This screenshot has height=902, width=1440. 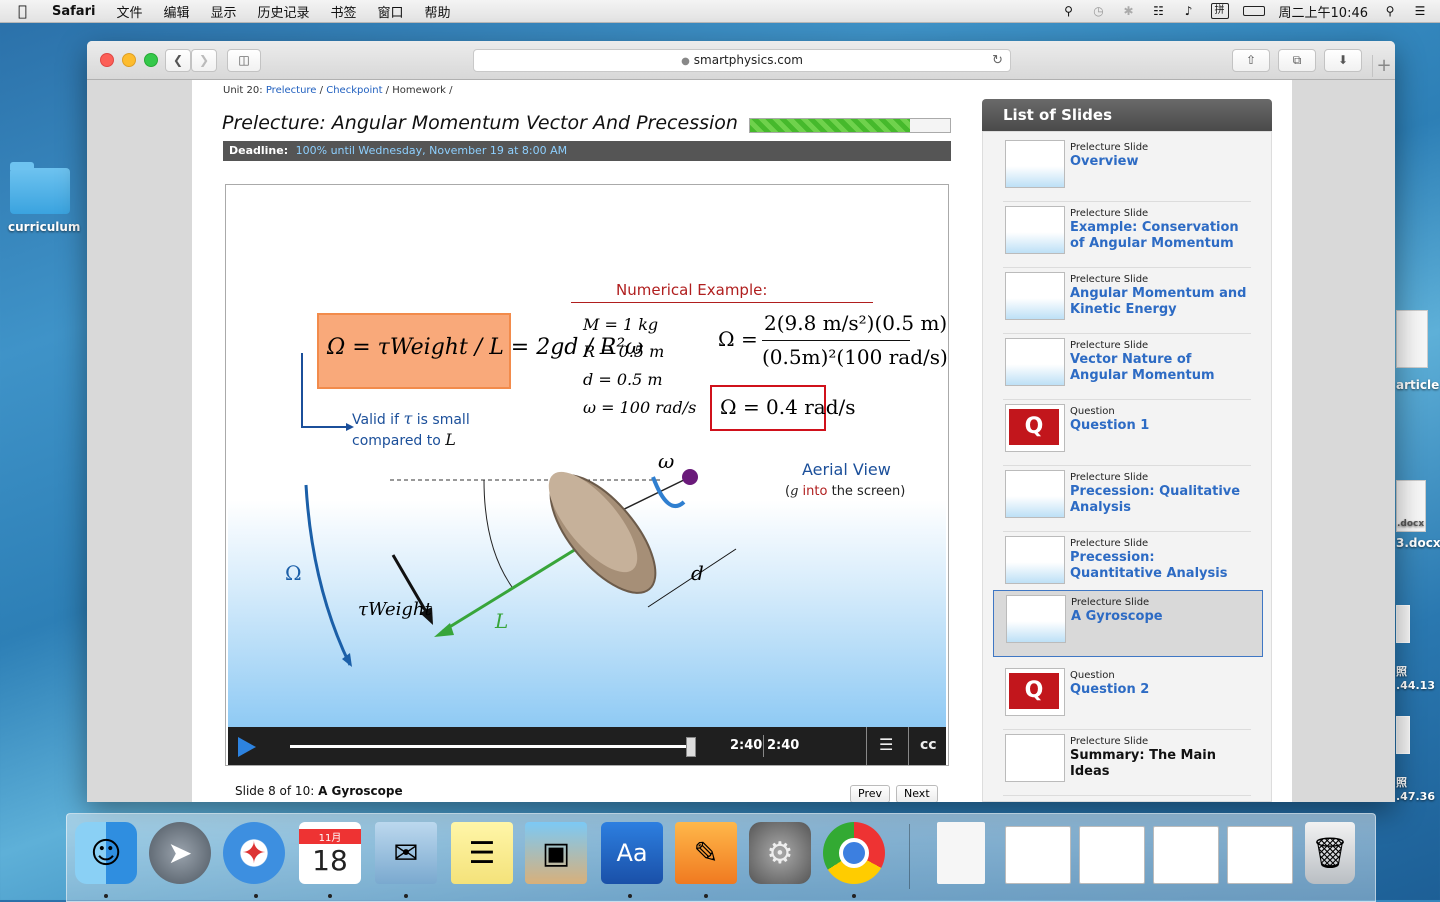 I want to click on video-scrub-bar, so click(x=490, y=746).